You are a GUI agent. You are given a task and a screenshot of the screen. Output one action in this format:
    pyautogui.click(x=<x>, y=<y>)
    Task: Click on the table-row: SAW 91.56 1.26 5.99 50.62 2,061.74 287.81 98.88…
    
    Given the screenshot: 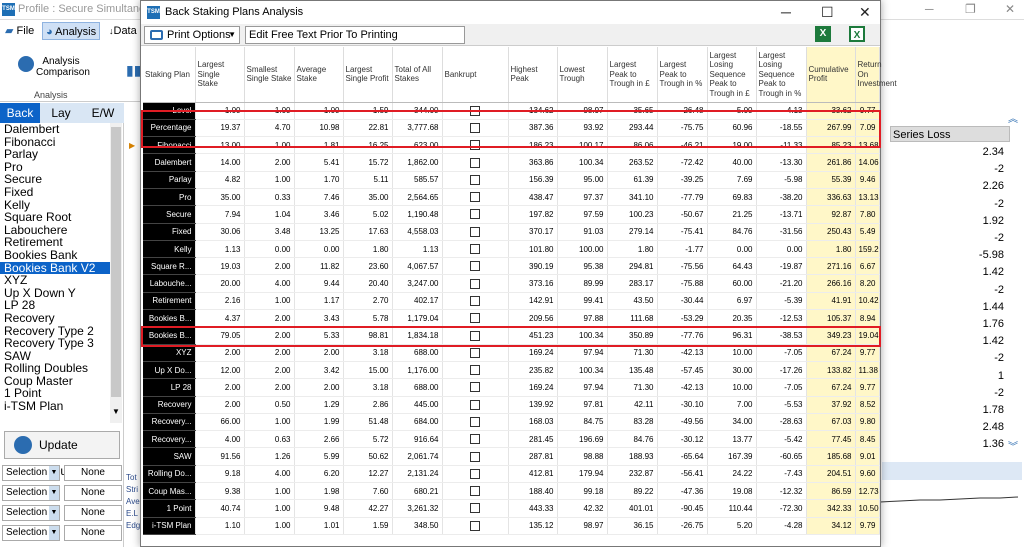 What is the action you would take?
    pyautogui.click(x=511, y=456)
    